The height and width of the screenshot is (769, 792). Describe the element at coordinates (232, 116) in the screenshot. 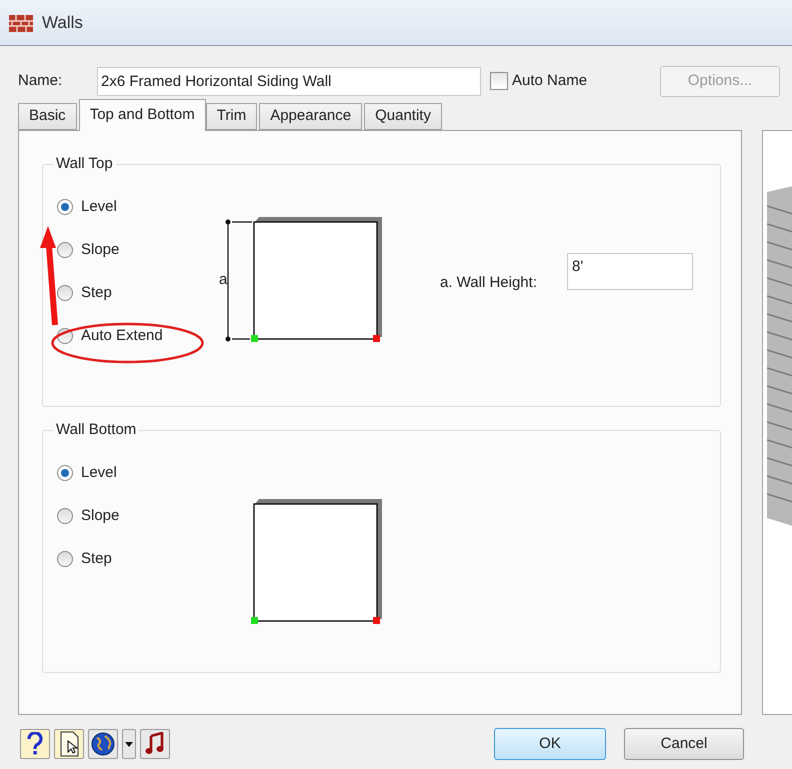

I see `tab: Trim` at that location.